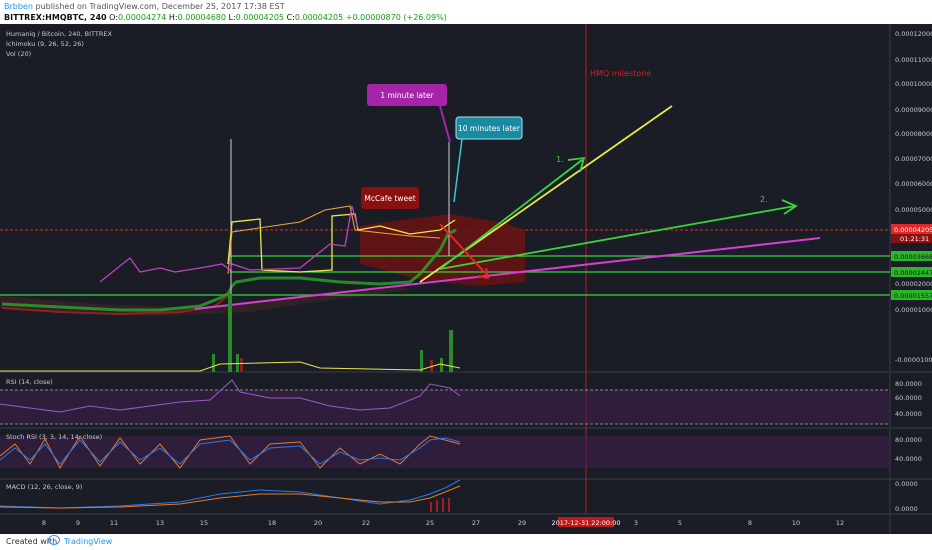 The width and height of the screenshot is (932, 550). What do you see at coordinates (78, 523) in the screenshot?
I see `time-tick: 9` at bounding box center [78, 523].